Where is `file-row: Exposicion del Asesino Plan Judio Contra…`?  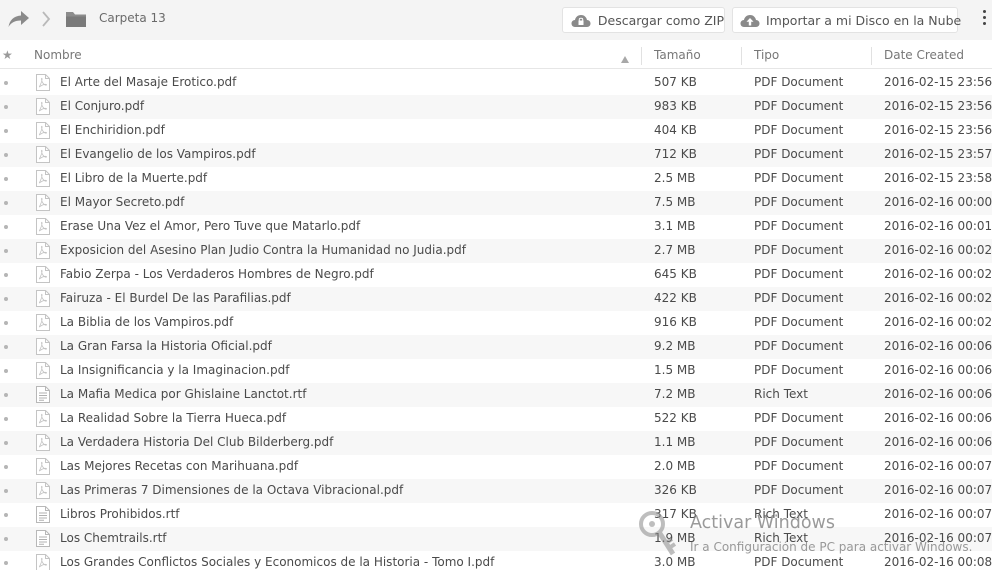
file-row: Exposicion del Asesino Plan Judio Contra… is located at coordinates (496, 251).